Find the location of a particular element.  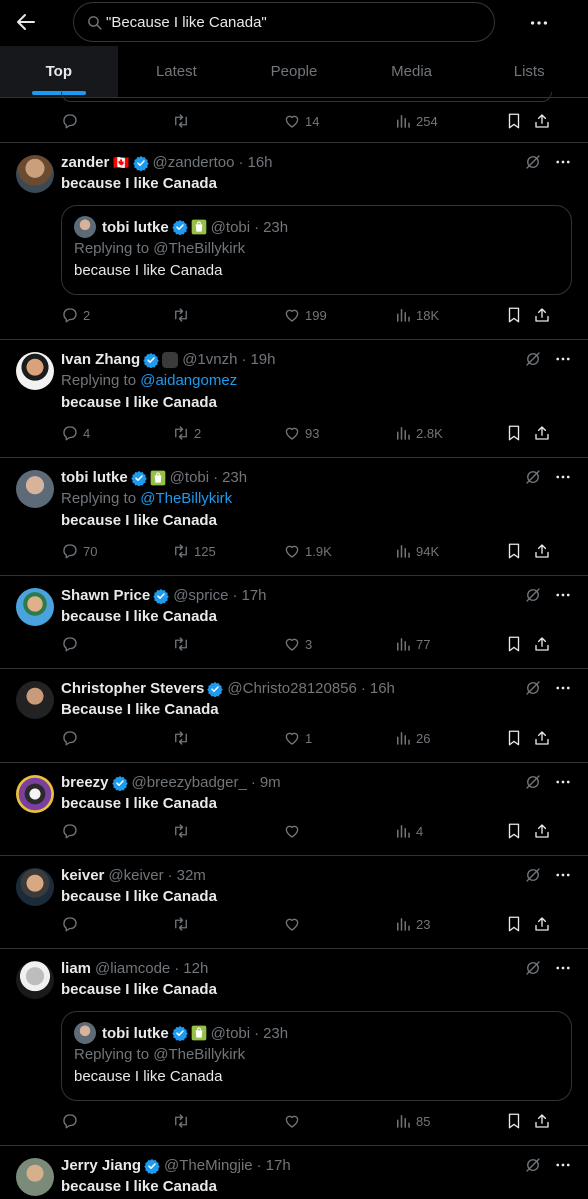

tweet: keiver @keiver · 32m because I like Canada 23 is located at coordinates (294, 902).